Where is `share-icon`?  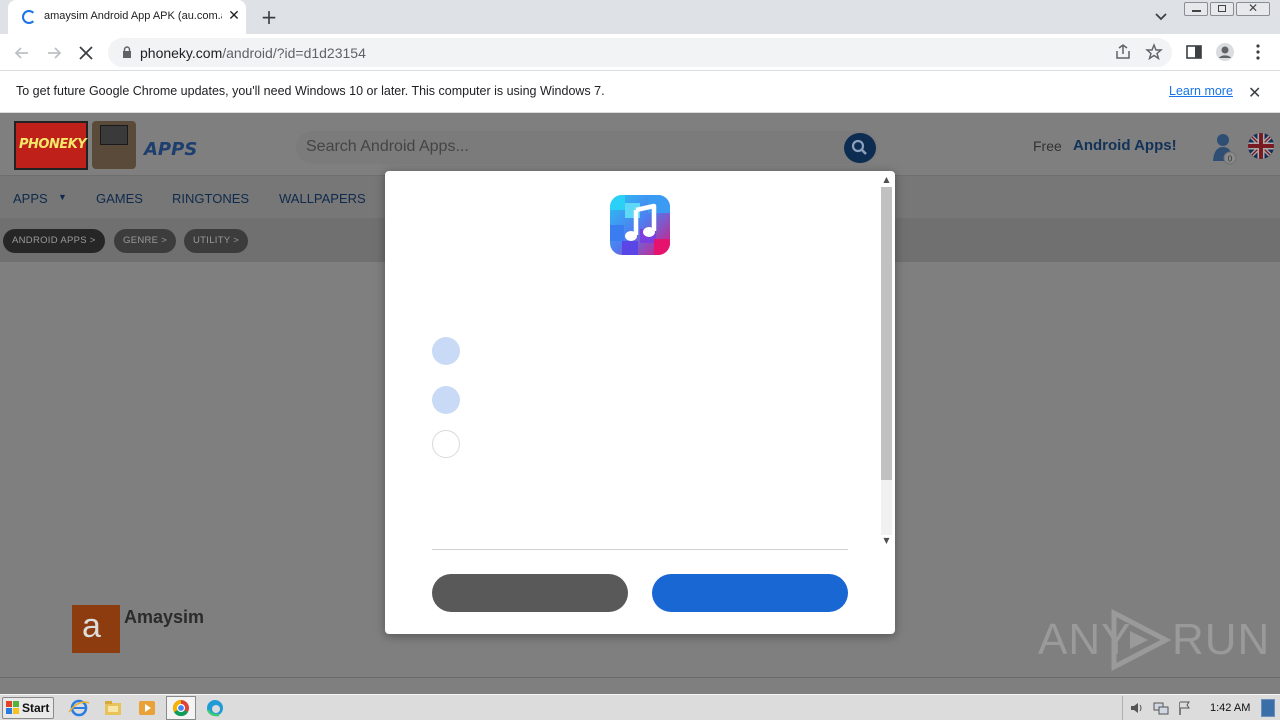
share-icon is located at coordinates (1123, 52).